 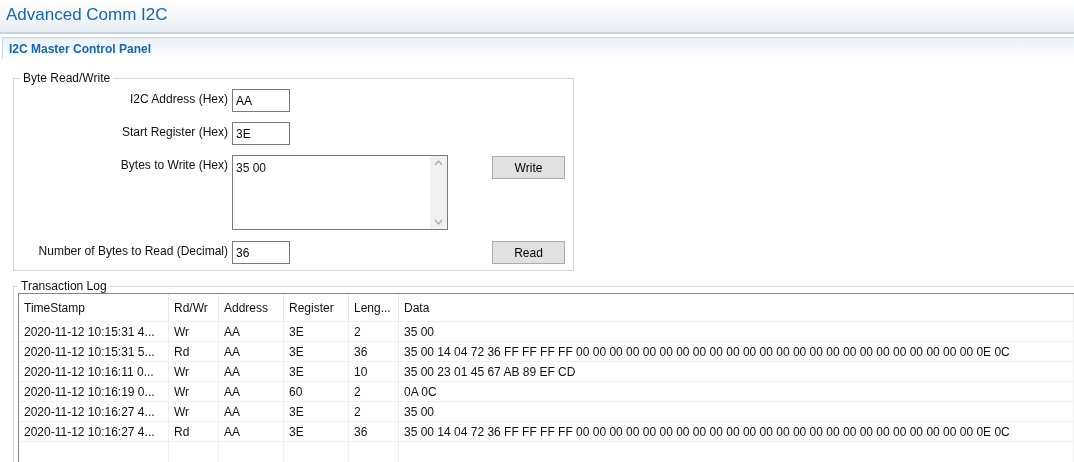 I want to click on scroll-down-icon, so click(x=438, y=222).